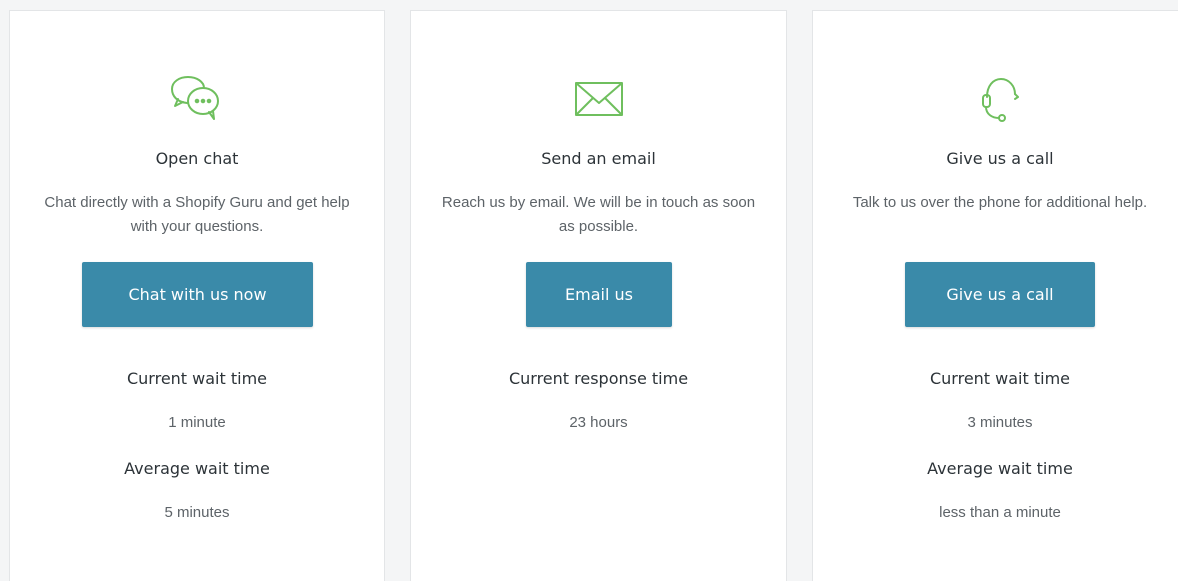 The width and height of the screenshot is (1178, 581). Describe the element at coordinates (995, 99) in the screenshot. I see `headset-icon` at that location.